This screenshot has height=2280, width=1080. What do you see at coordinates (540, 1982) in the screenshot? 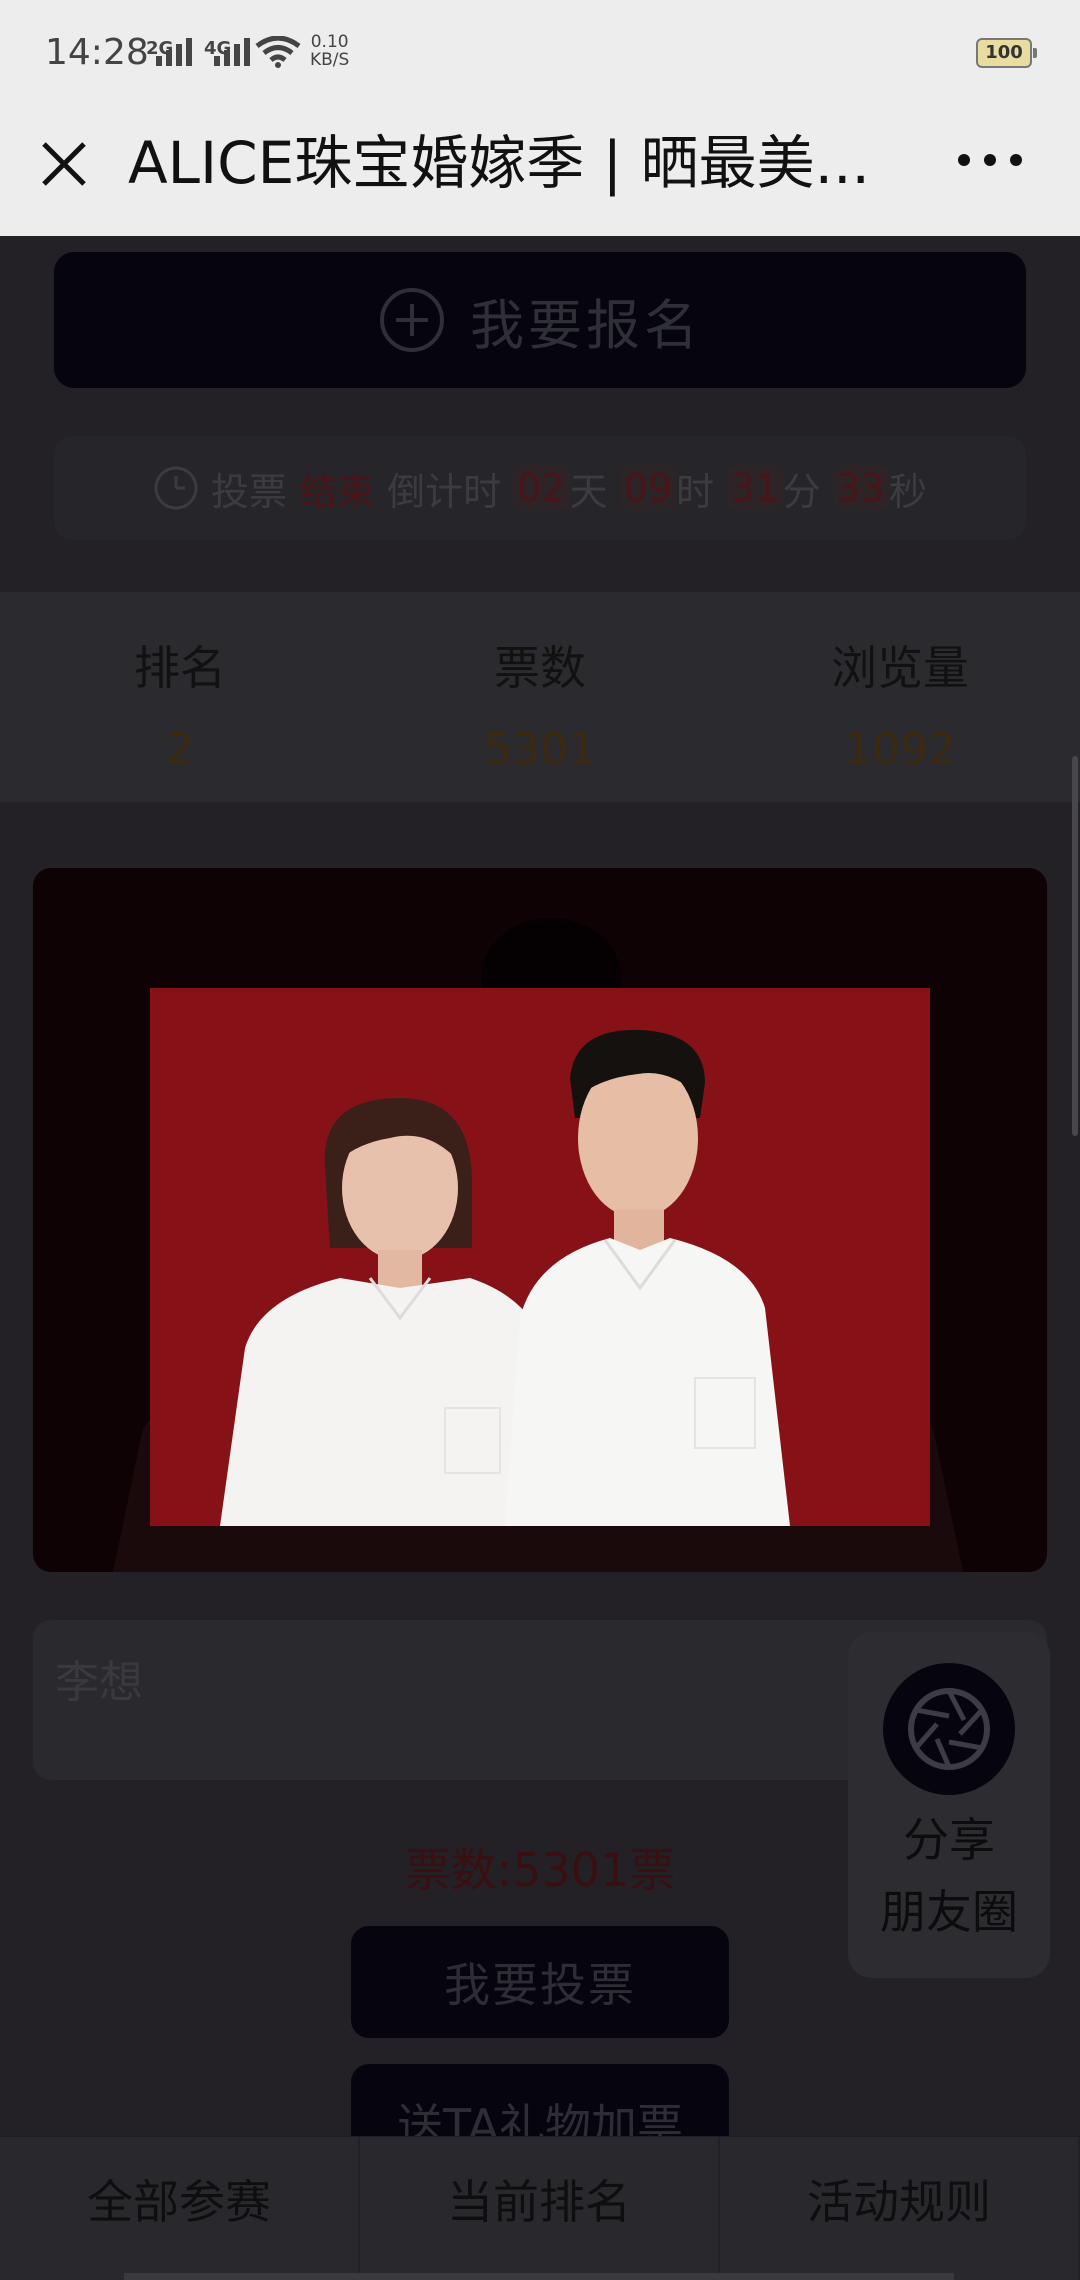
I see `vote-button: 我要投票` at bounding box center [540, 1982].